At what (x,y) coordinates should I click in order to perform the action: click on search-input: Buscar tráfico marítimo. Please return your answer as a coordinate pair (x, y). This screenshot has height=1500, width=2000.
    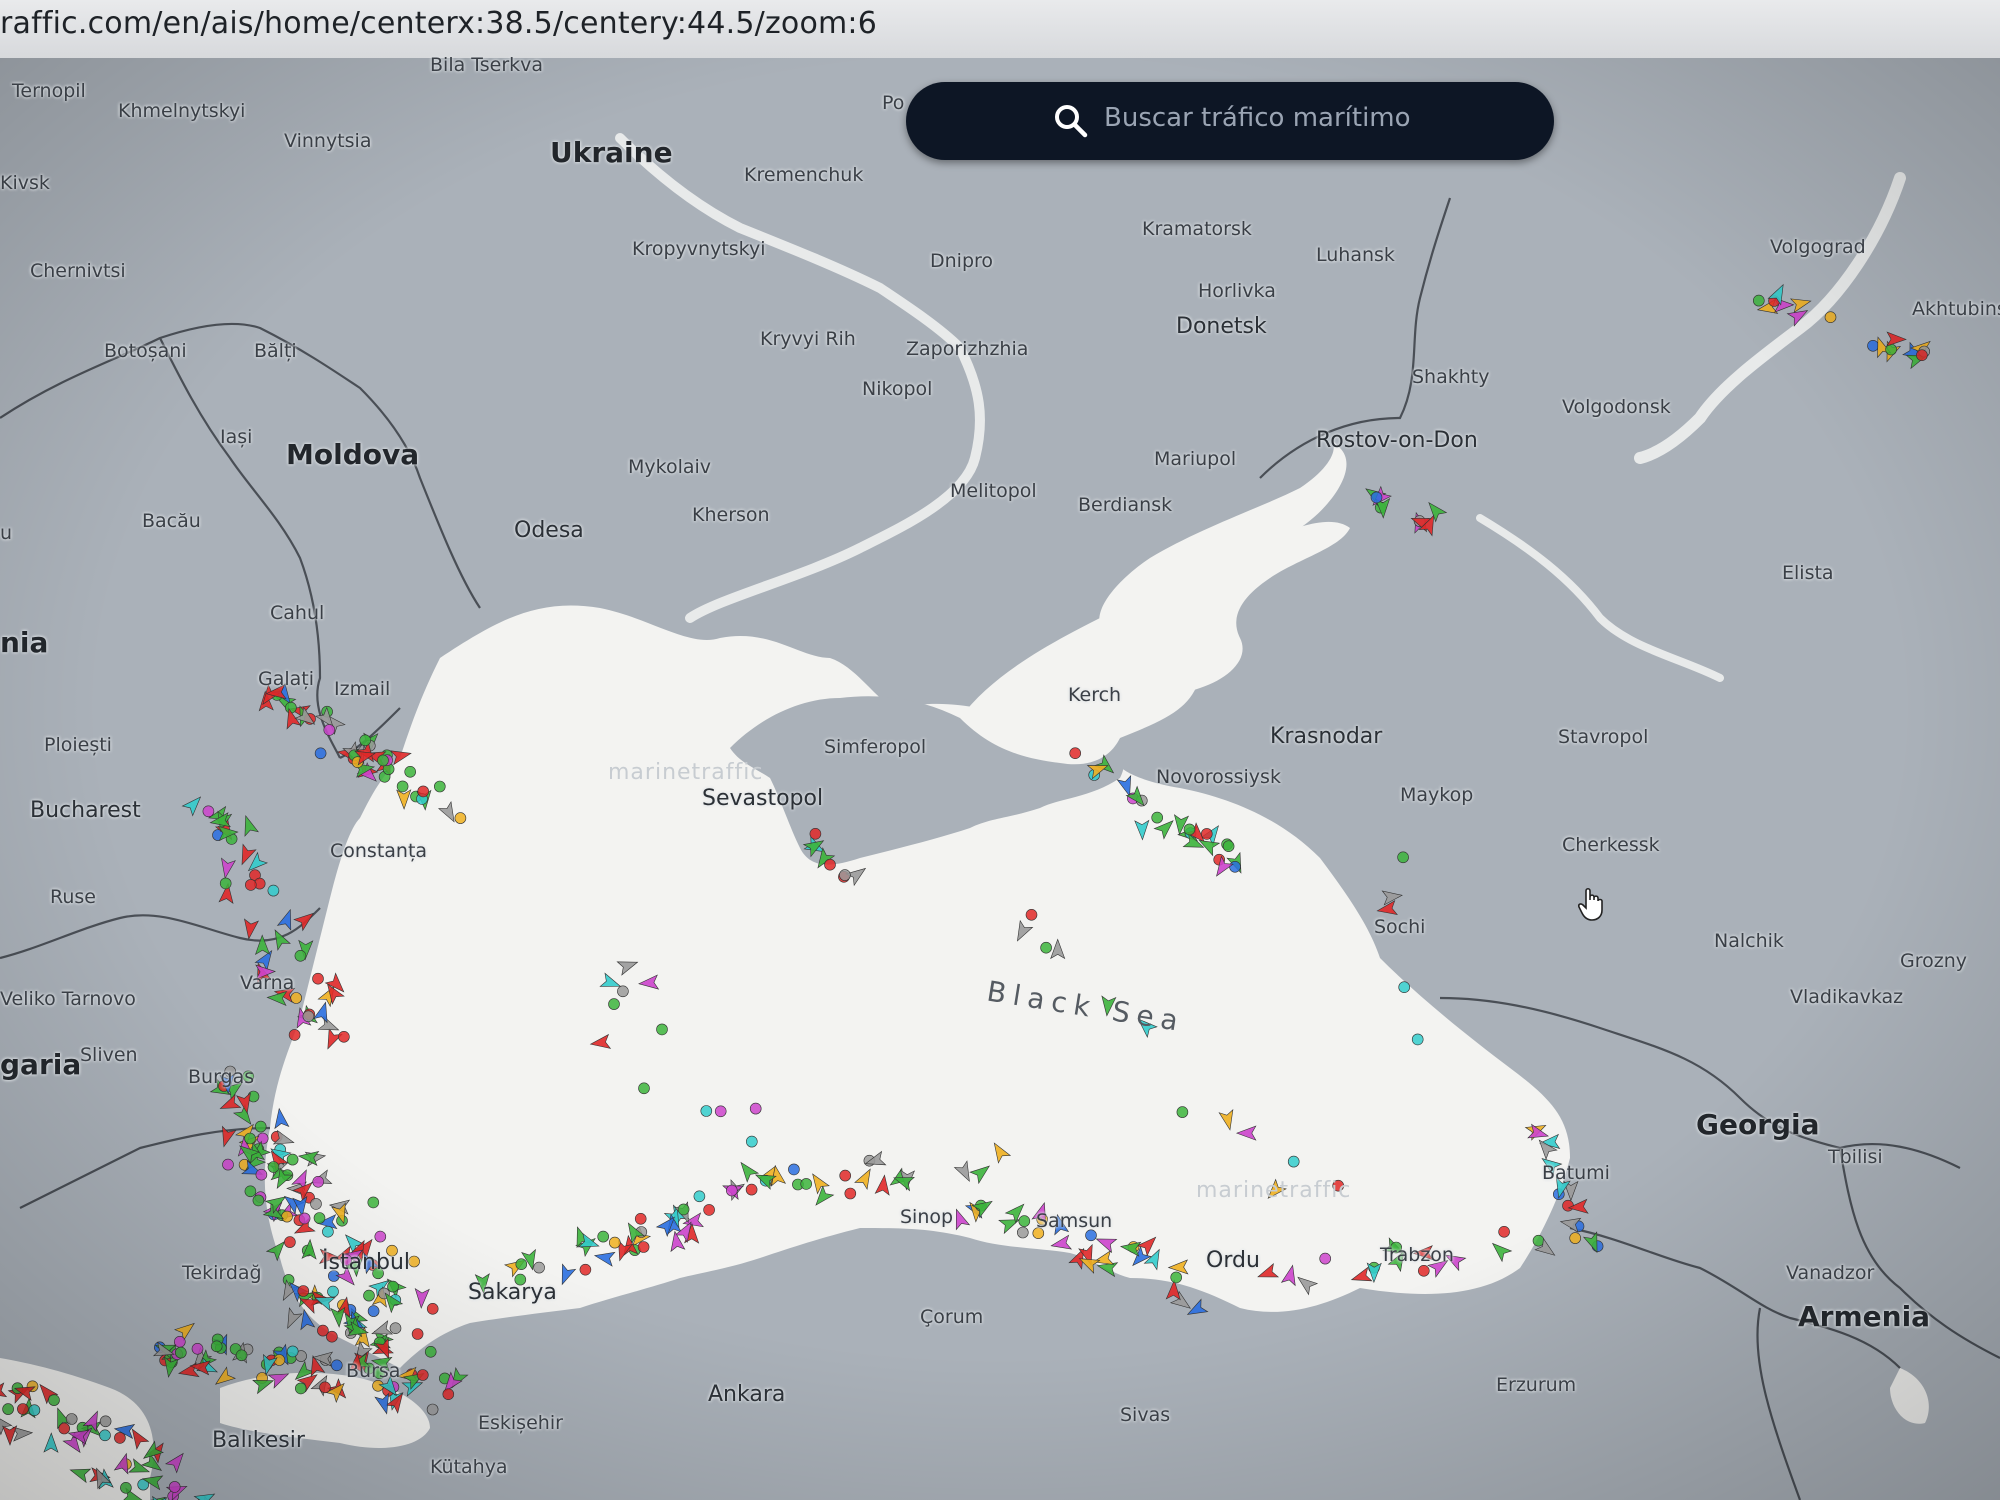
    Looking at the image, I should click on (1257, 118).